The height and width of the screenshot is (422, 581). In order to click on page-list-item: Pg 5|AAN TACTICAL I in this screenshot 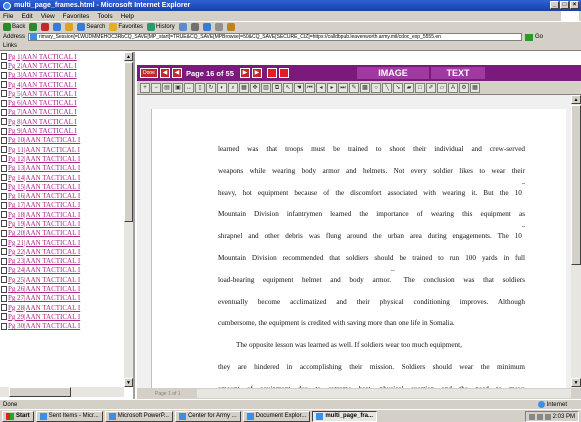, I will do `click(62, 93)`.